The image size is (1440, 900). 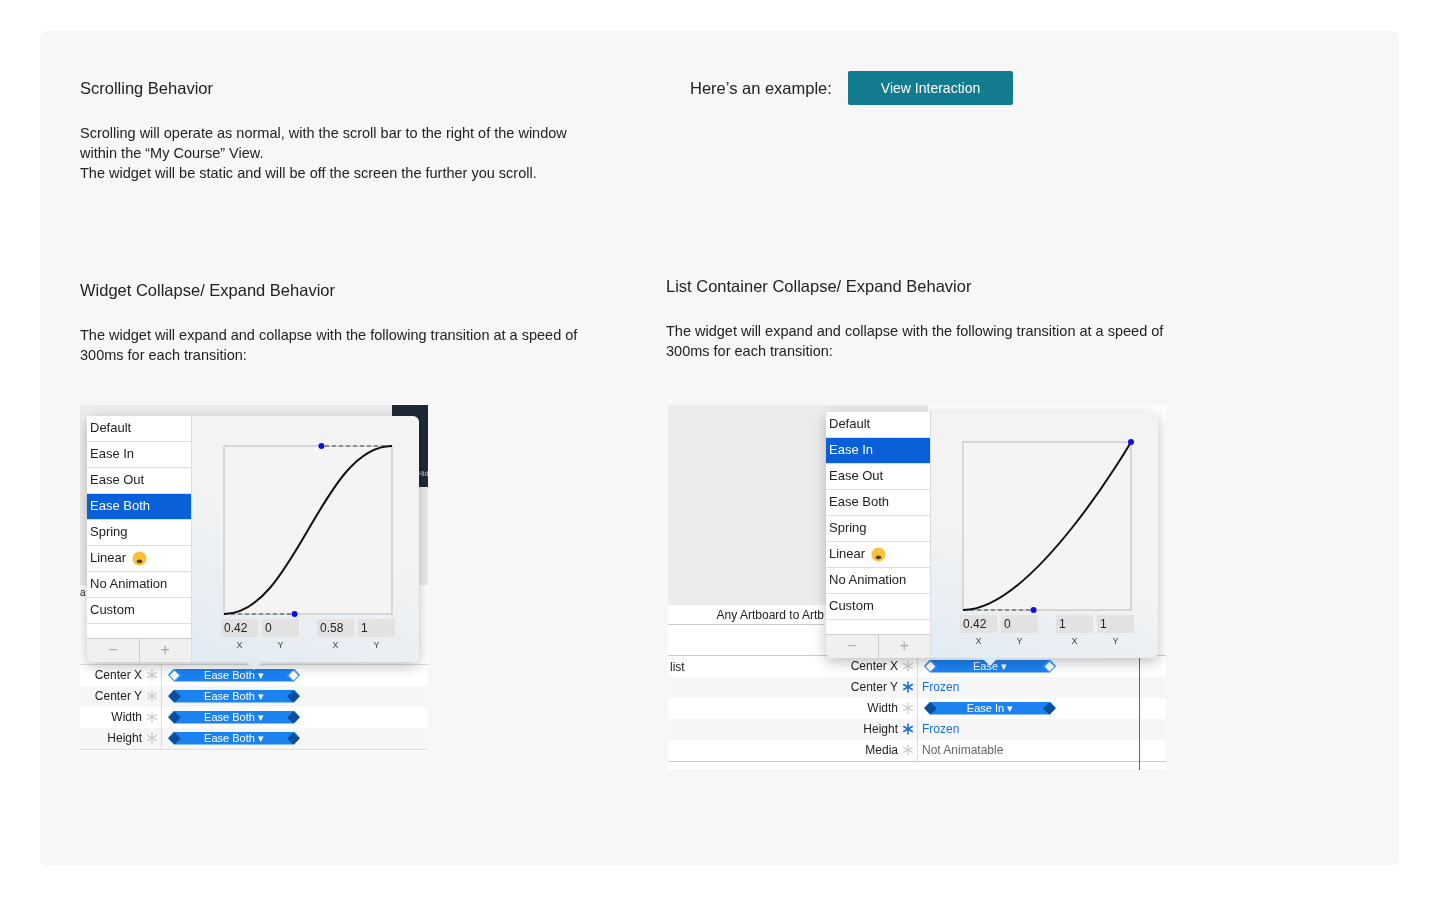 What do you see at coordinates (147, 89) in the screenshot?
I see `section-title: Scrolling Behavior` at bounding box center [147, 89].